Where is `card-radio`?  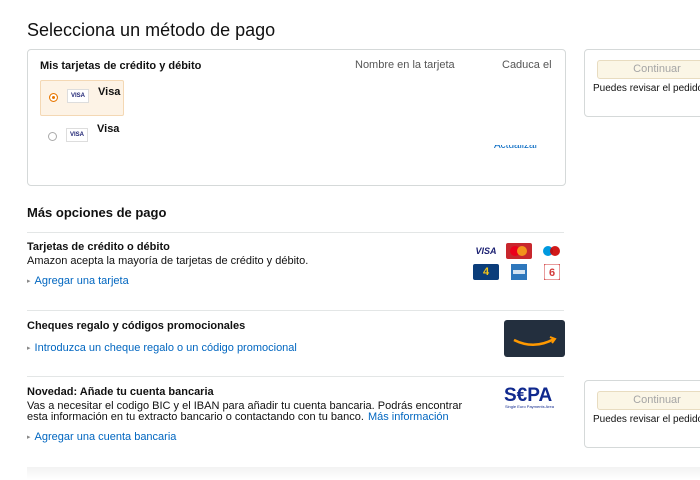 card-radio is located at coordinates (52, 136).